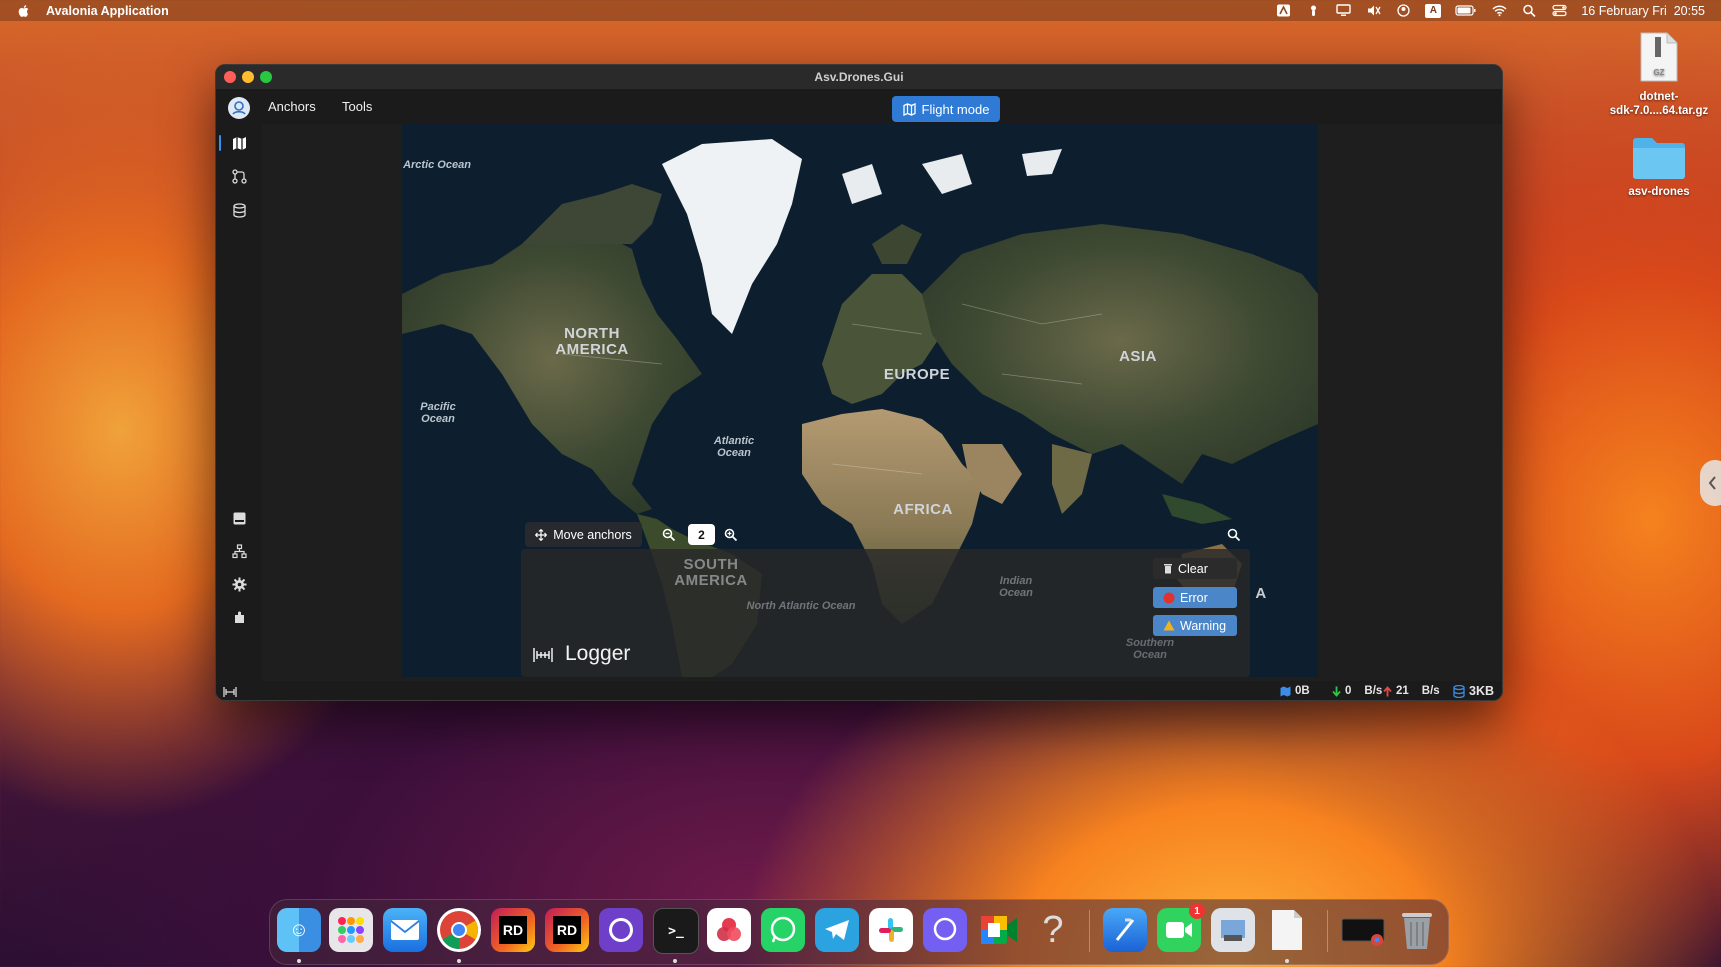 The width and height of the screenshot is (1721, 967). I want to click on map-label-north-america: NORTH AMERICA, so click(592, 341).